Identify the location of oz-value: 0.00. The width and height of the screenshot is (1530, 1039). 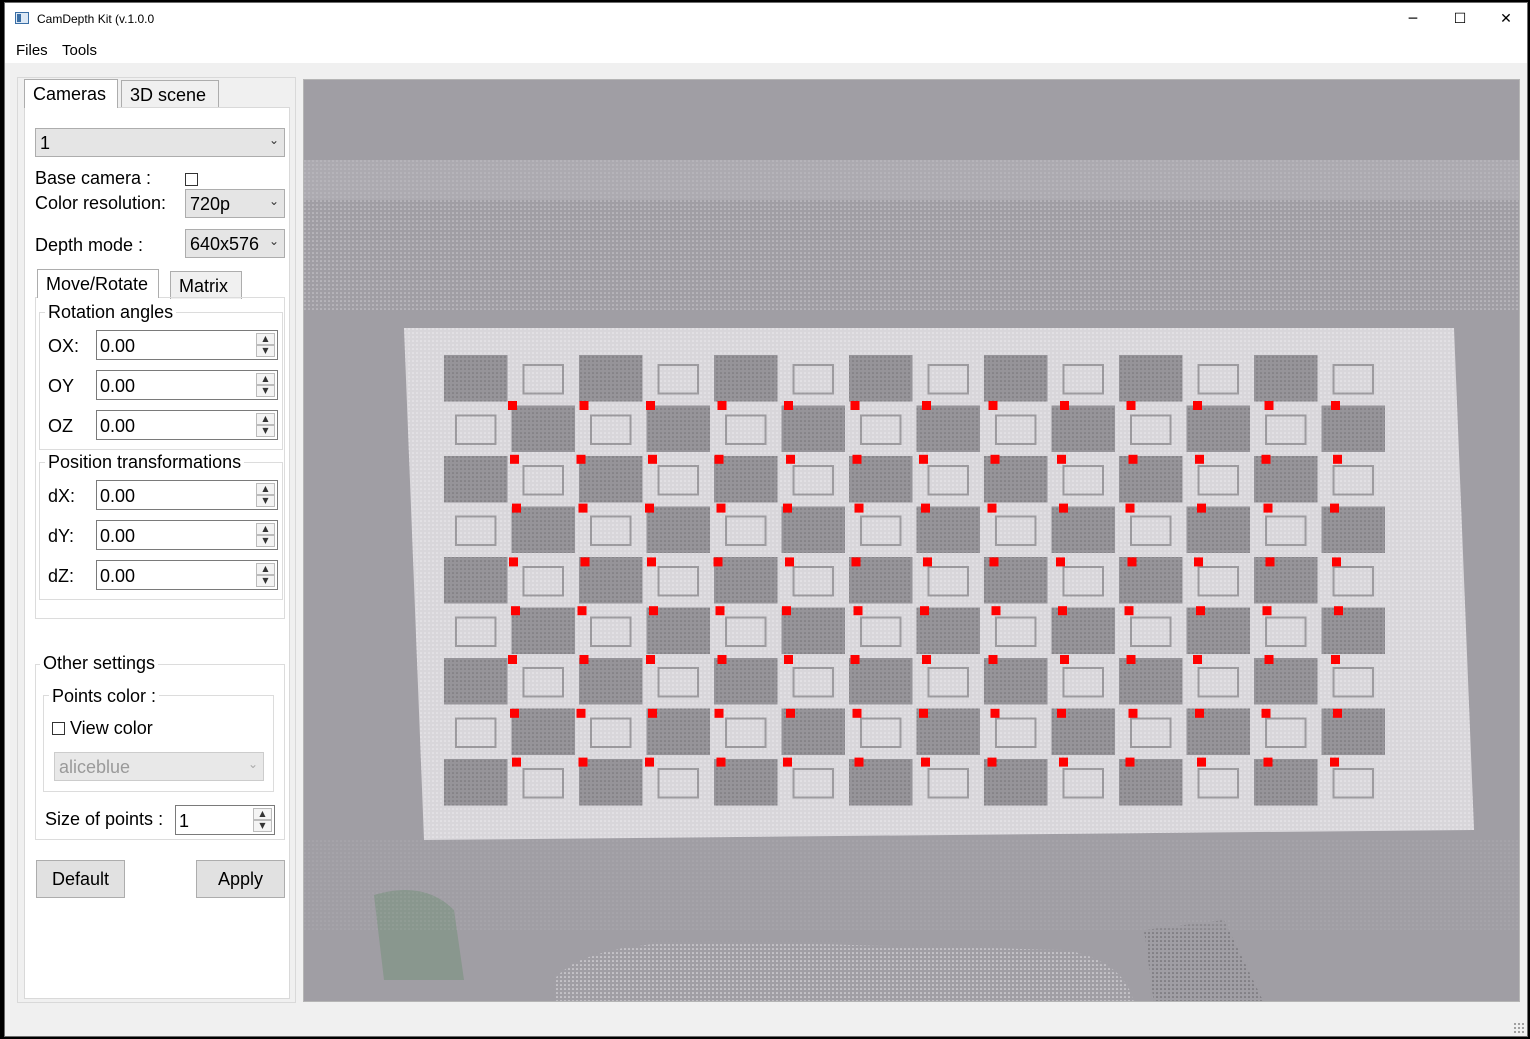
(118, 426).